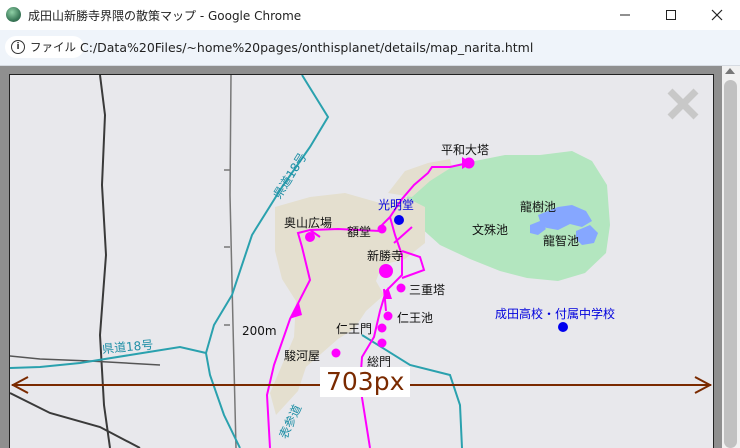 The height and width of the screenshot is (448, 740). Describe the element at coordinates (354, 329) in the screenshot. I see `label-niomon: 仁王門` at that location.